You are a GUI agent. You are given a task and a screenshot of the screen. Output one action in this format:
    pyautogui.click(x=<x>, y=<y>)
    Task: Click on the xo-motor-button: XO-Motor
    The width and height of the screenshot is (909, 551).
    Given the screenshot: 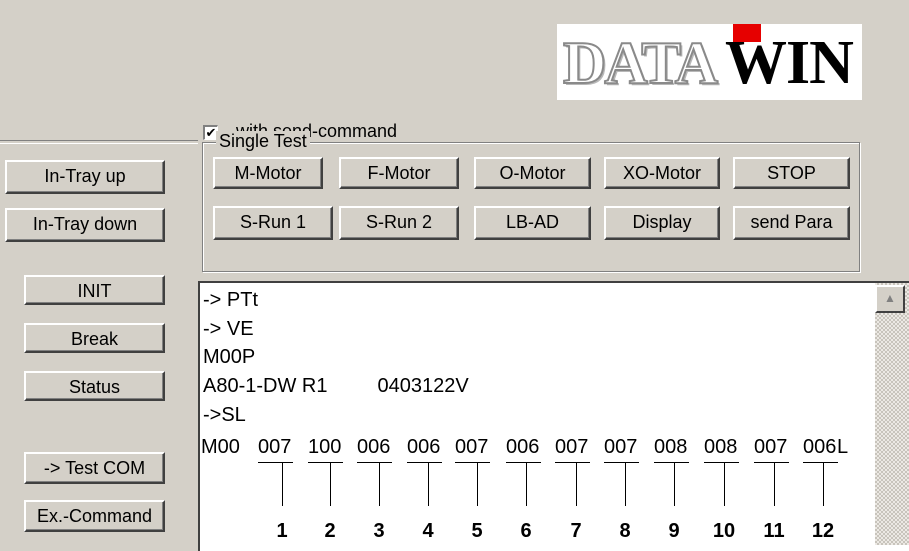 What is the action you would take?
    pyautogui.click(x=662, y=173)
    